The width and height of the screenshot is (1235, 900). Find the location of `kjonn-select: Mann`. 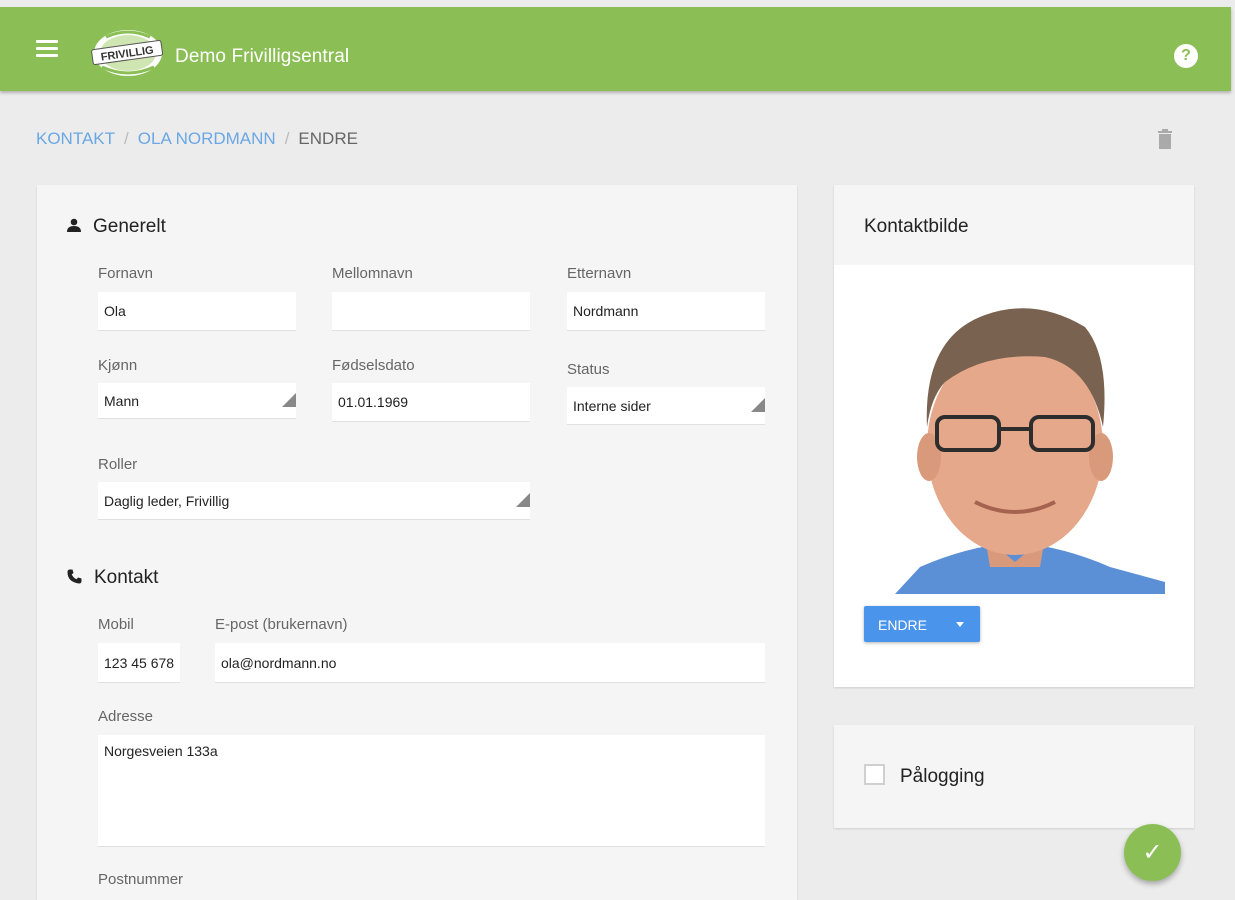

kjonn-select: Mann is located at coordinates (197, 401).